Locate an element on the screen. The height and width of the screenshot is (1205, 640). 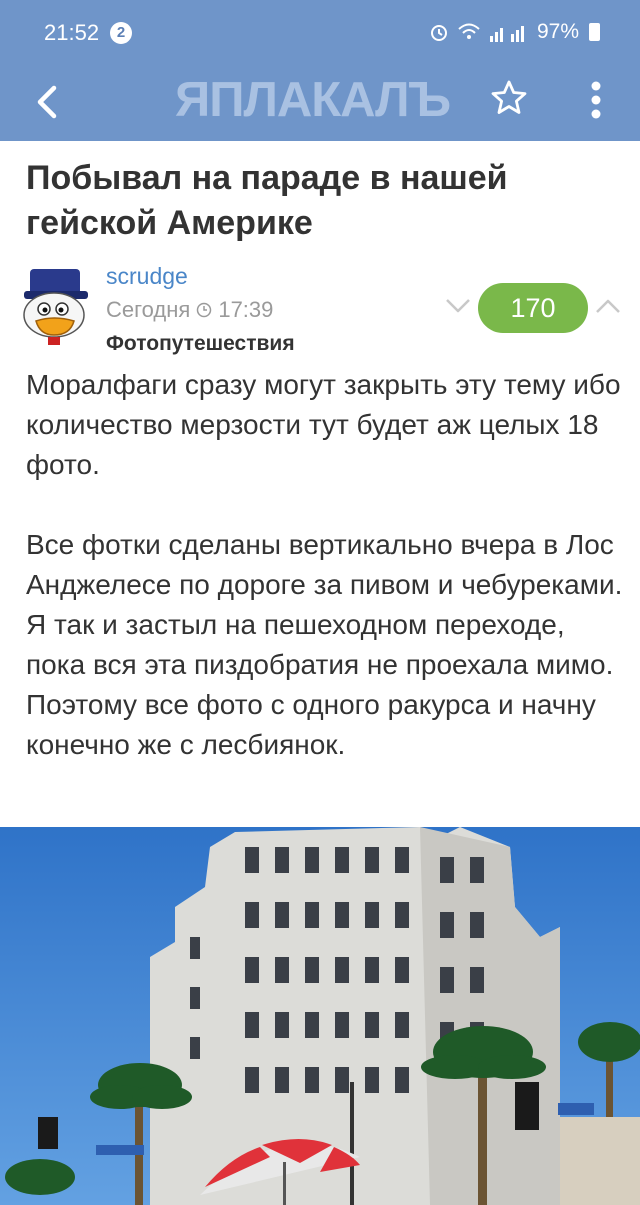
notification-badge: 2 is located at coordinates (121, 33).